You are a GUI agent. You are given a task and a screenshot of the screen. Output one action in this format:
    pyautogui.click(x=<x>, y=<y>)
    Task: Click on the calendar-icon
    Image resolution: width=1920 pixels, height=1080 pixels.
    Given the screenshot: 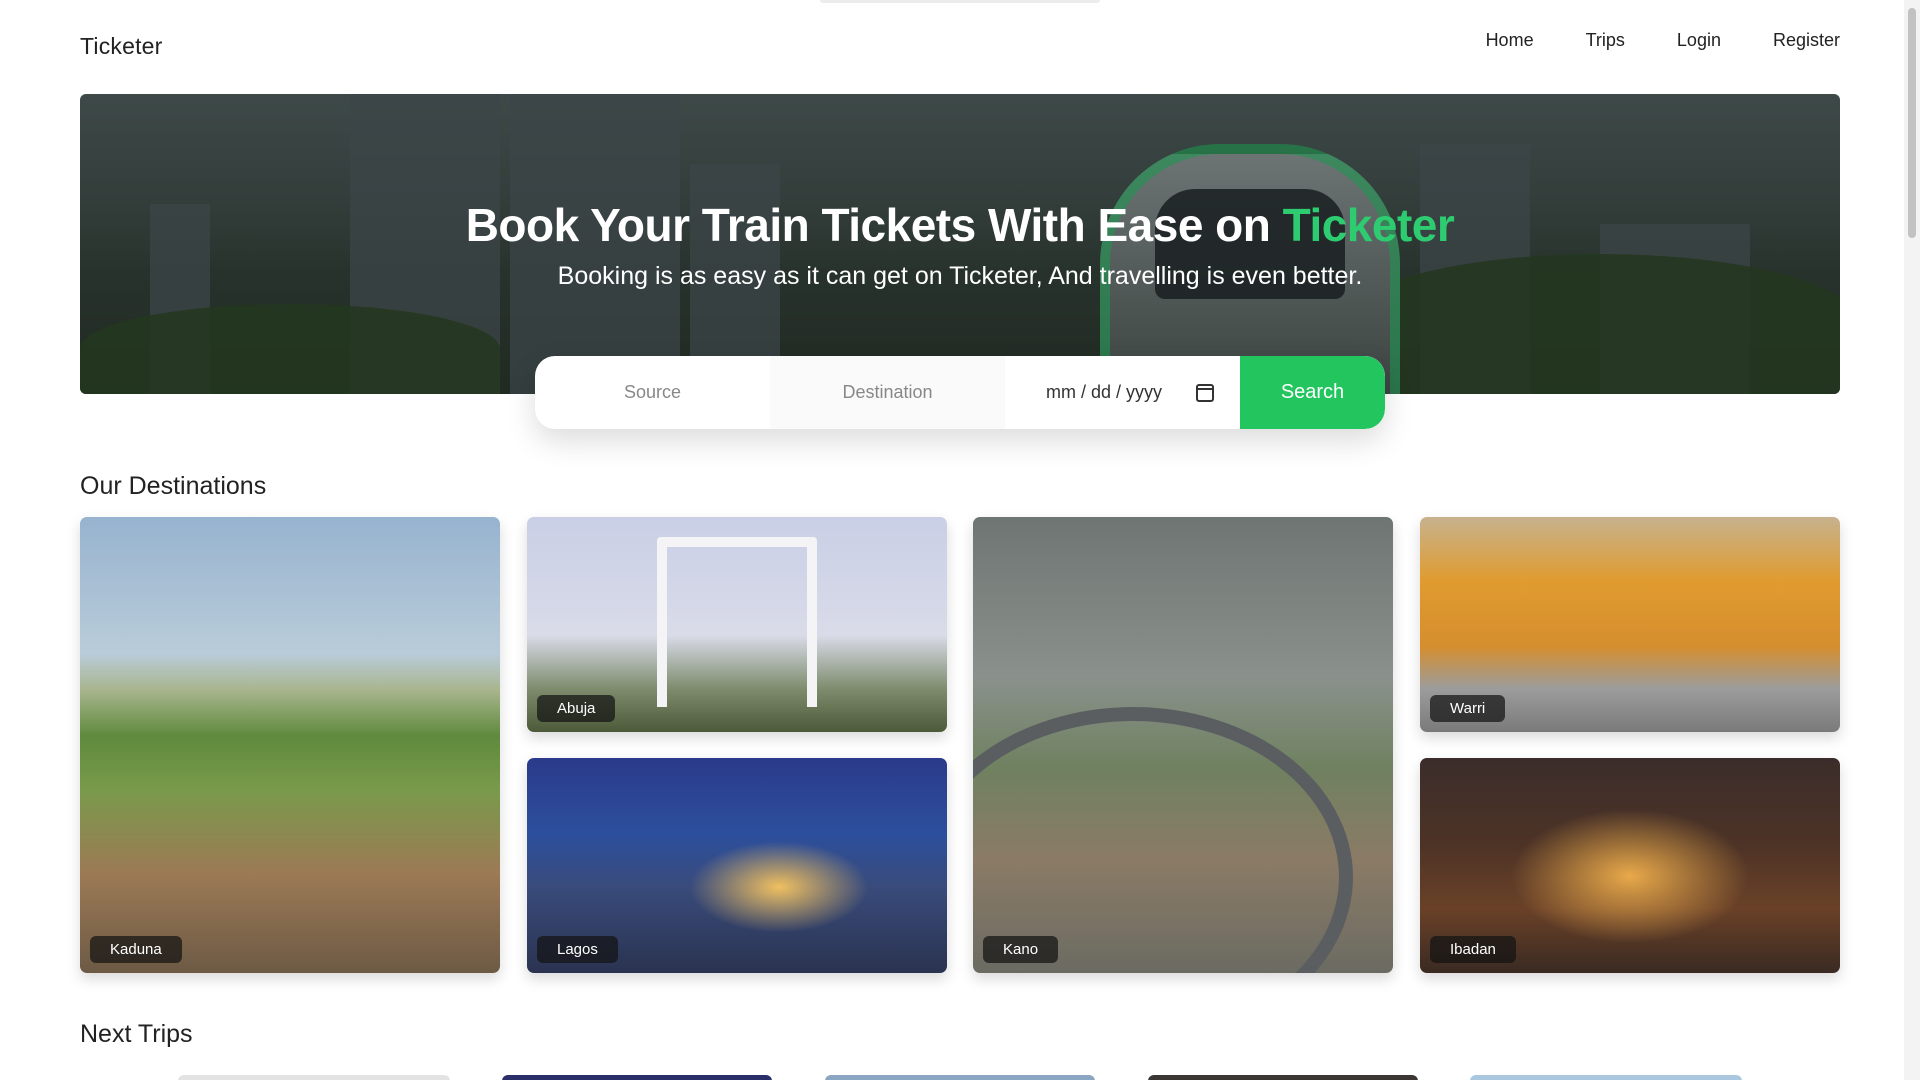 What is the action you would take?
    pyautogui.click(x=1205, y=392)
    